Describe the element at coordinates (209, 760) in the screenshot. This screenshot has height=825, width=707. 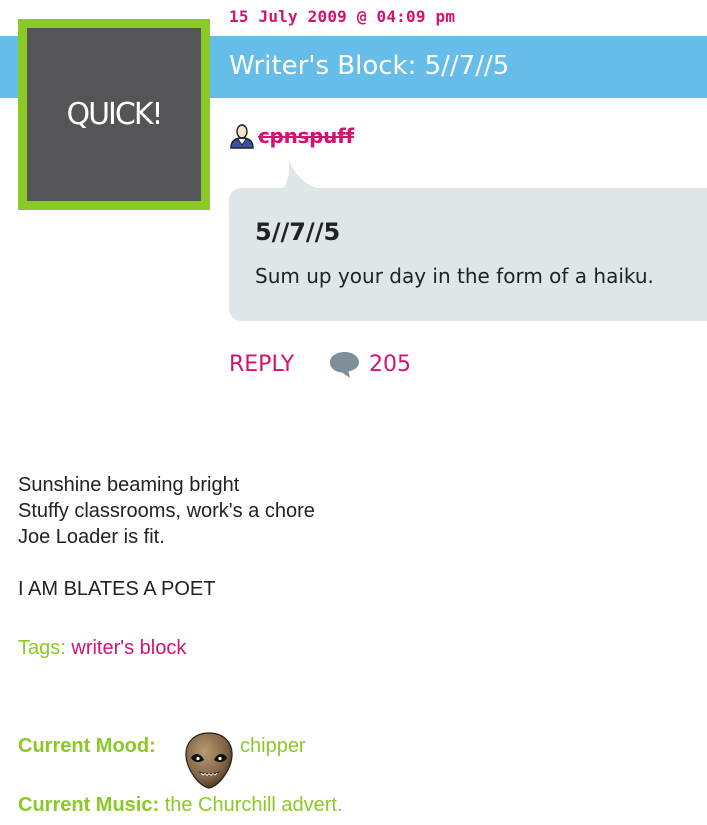
I see `alien-face-icon` at that location.